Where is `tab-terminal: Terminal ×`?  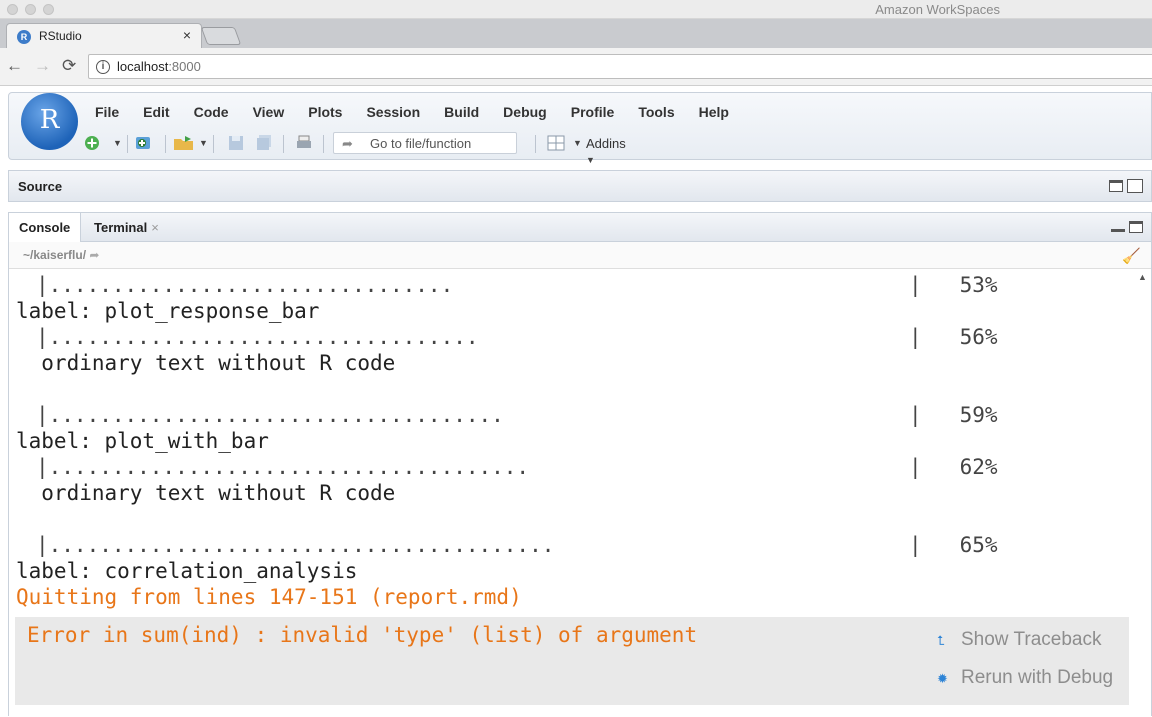
tab-terminal: Terminal × is located at coordinates (126, 227).